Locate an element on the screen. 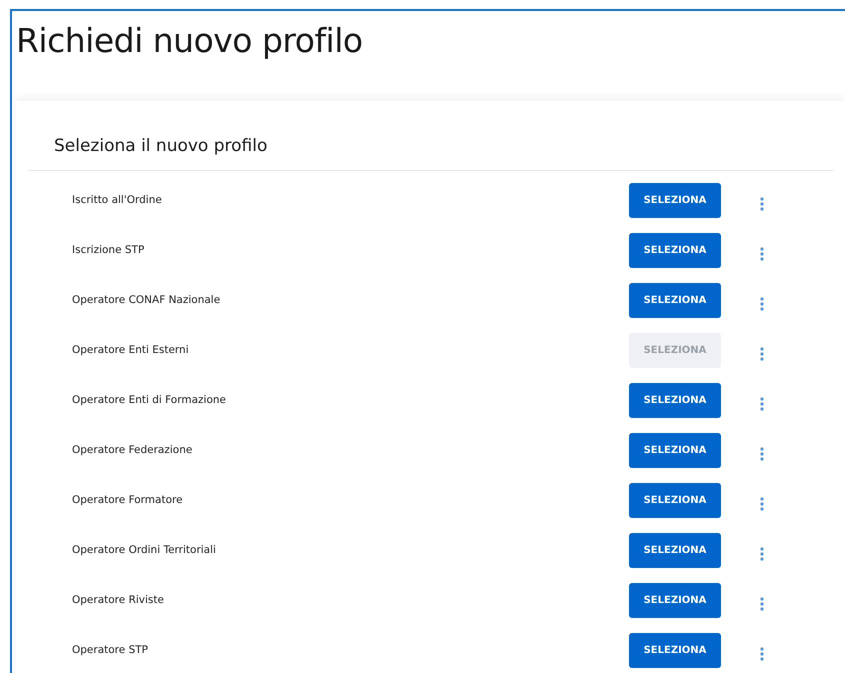 The image size is (845, 673). profile-label: Operatore Enti Esterni is located at coordinates (131, 350).